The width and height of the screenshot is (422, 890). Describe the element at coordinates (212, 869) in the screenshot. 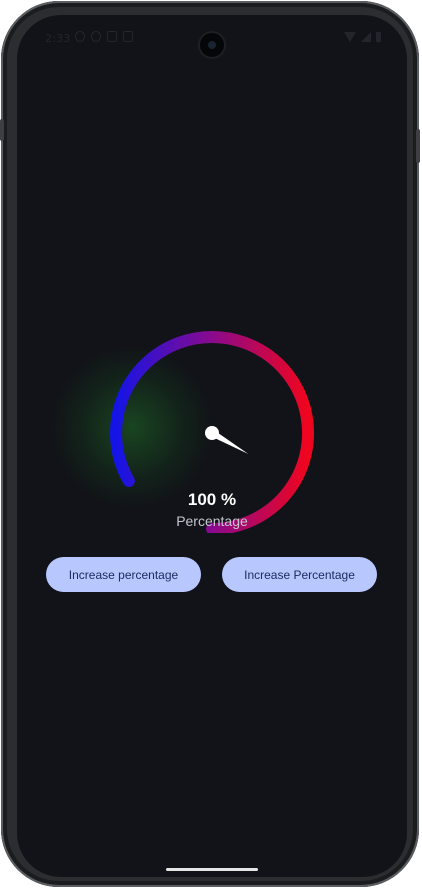

I see `home-indicator` at that location.